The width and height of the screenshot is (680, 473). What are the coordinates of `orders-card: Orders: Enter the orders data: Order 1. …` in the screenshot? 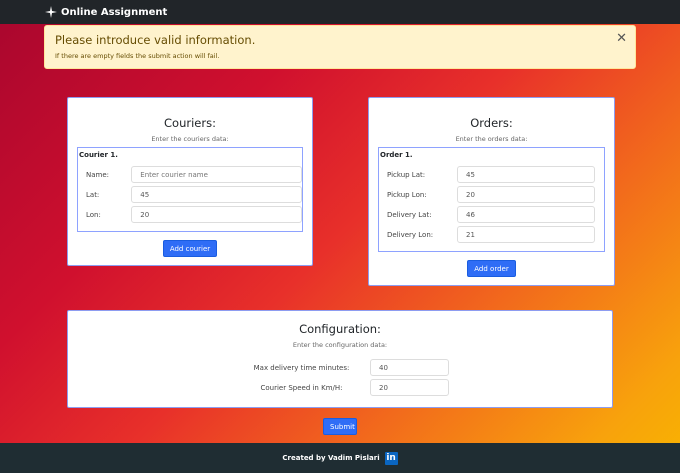 It's located at (491, 191).